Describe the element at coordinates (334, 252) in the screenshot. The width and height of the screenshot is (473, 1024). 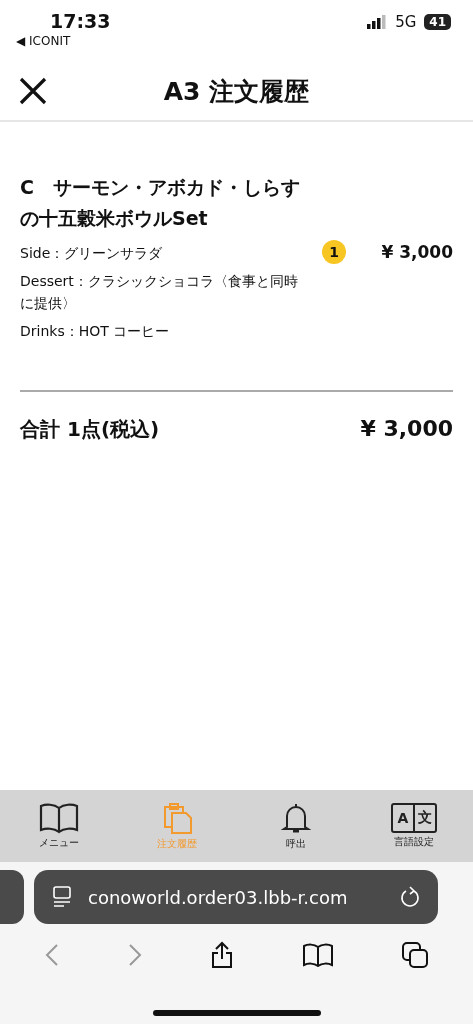
I see `quantity-badge: 1` at that location.